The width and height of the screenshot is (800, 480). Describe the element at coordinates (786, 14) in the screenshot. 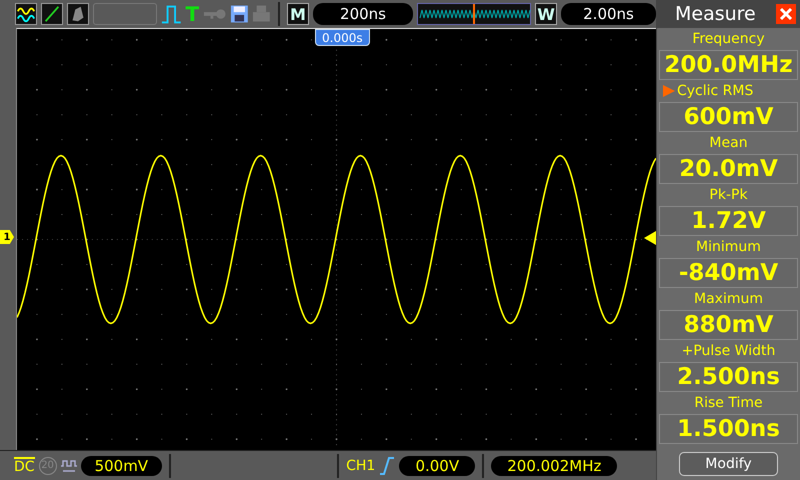

I see `close-icon` at that location.